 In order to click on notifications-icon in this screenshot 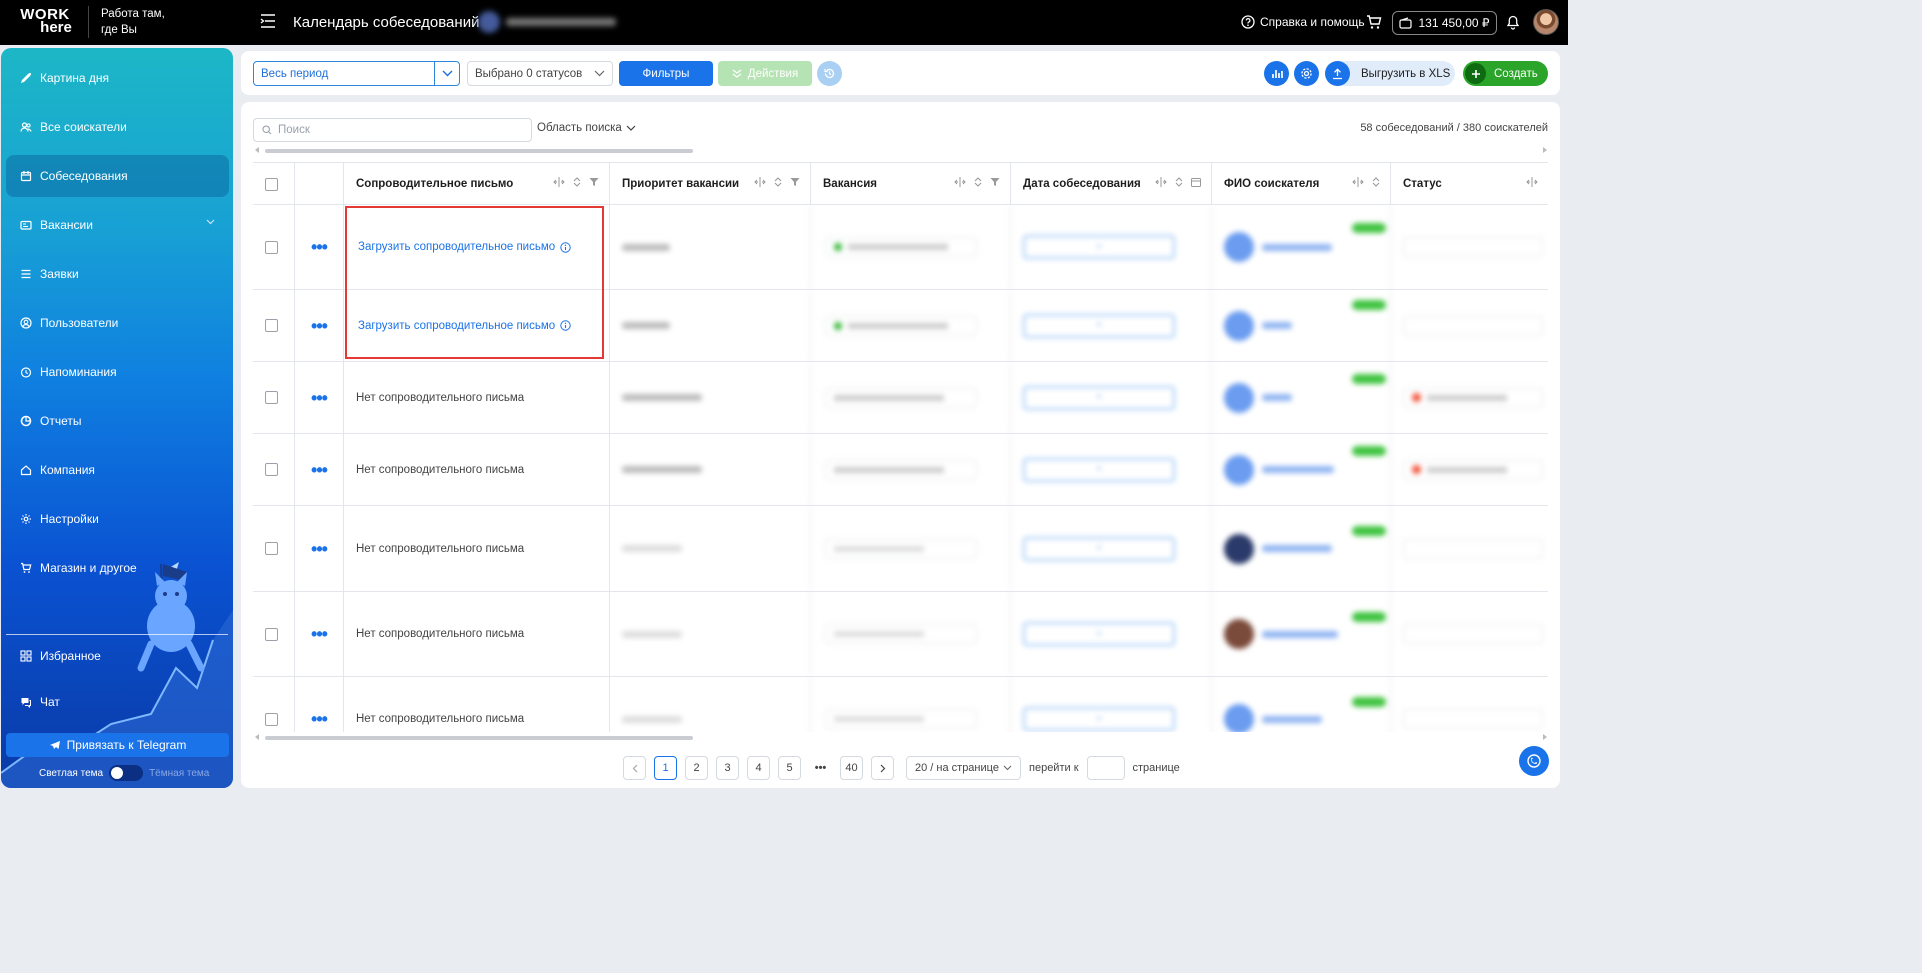, I will do `click(1513, 22)`.